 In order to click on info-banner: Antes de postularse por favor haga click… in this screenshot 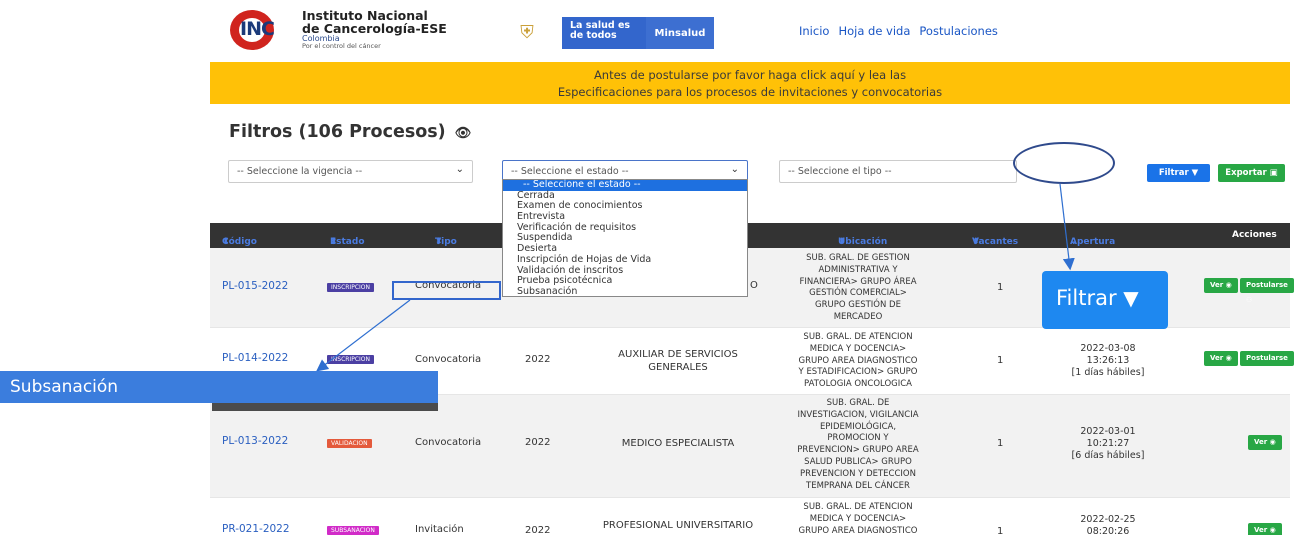, I will do `click(750, 83)`.